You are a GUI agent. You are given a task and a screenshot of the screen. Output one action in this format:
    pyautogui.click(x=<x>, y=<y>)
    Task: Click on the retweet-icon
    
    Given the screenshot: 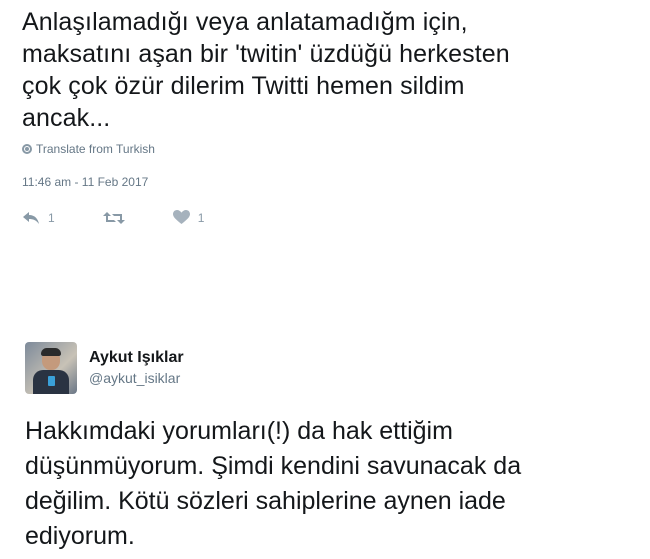 What is the action you would take?
    pyautogui.click(x=113, y=217)
    